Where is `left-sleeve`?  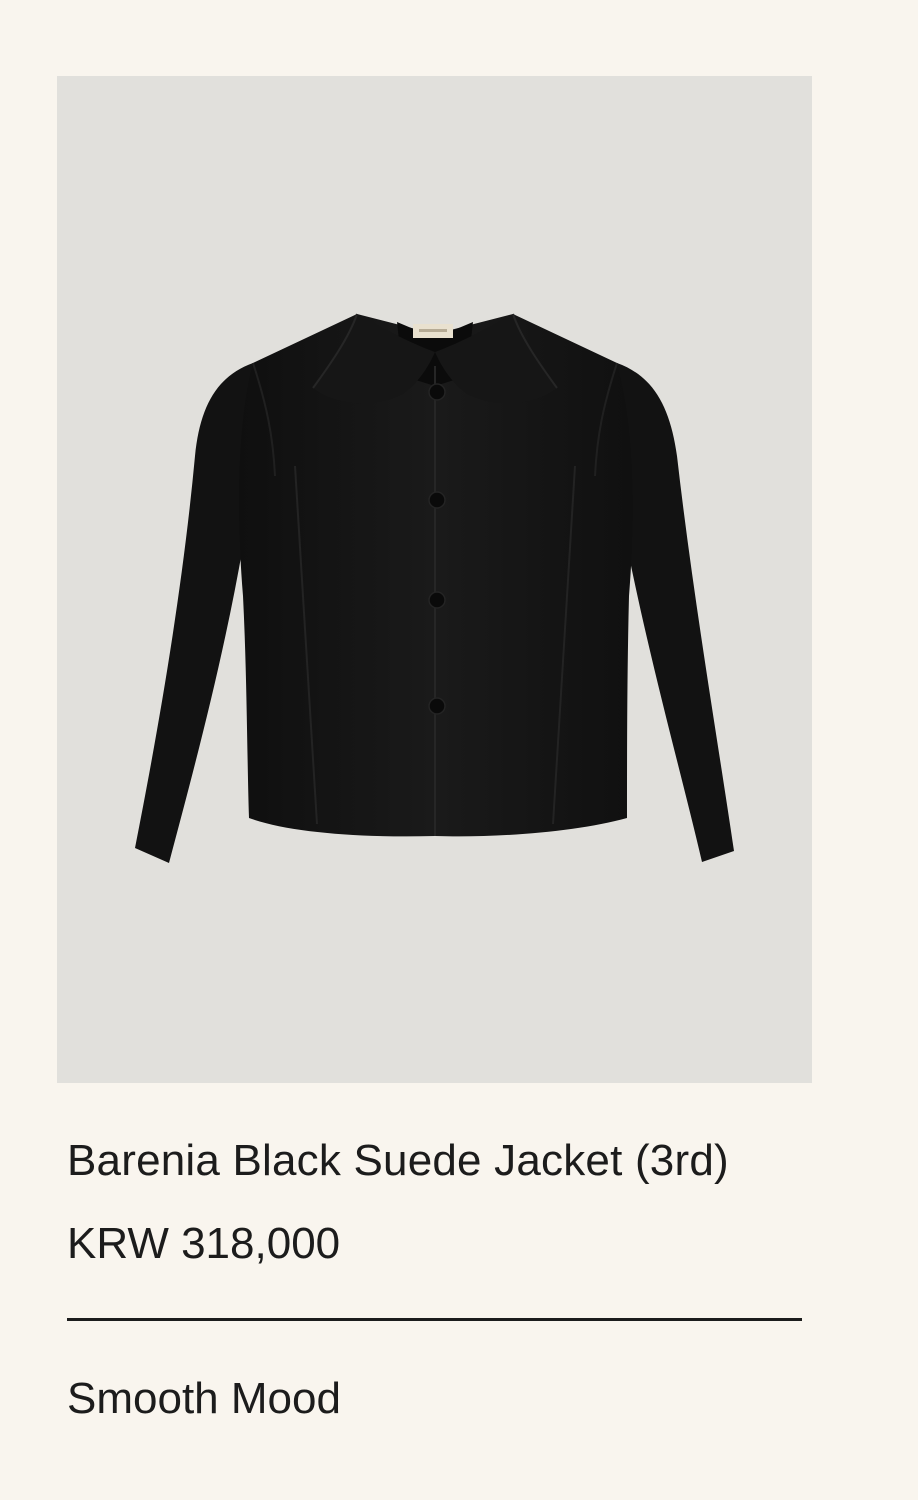 left-sleeve is located at coordinates (194, 613).